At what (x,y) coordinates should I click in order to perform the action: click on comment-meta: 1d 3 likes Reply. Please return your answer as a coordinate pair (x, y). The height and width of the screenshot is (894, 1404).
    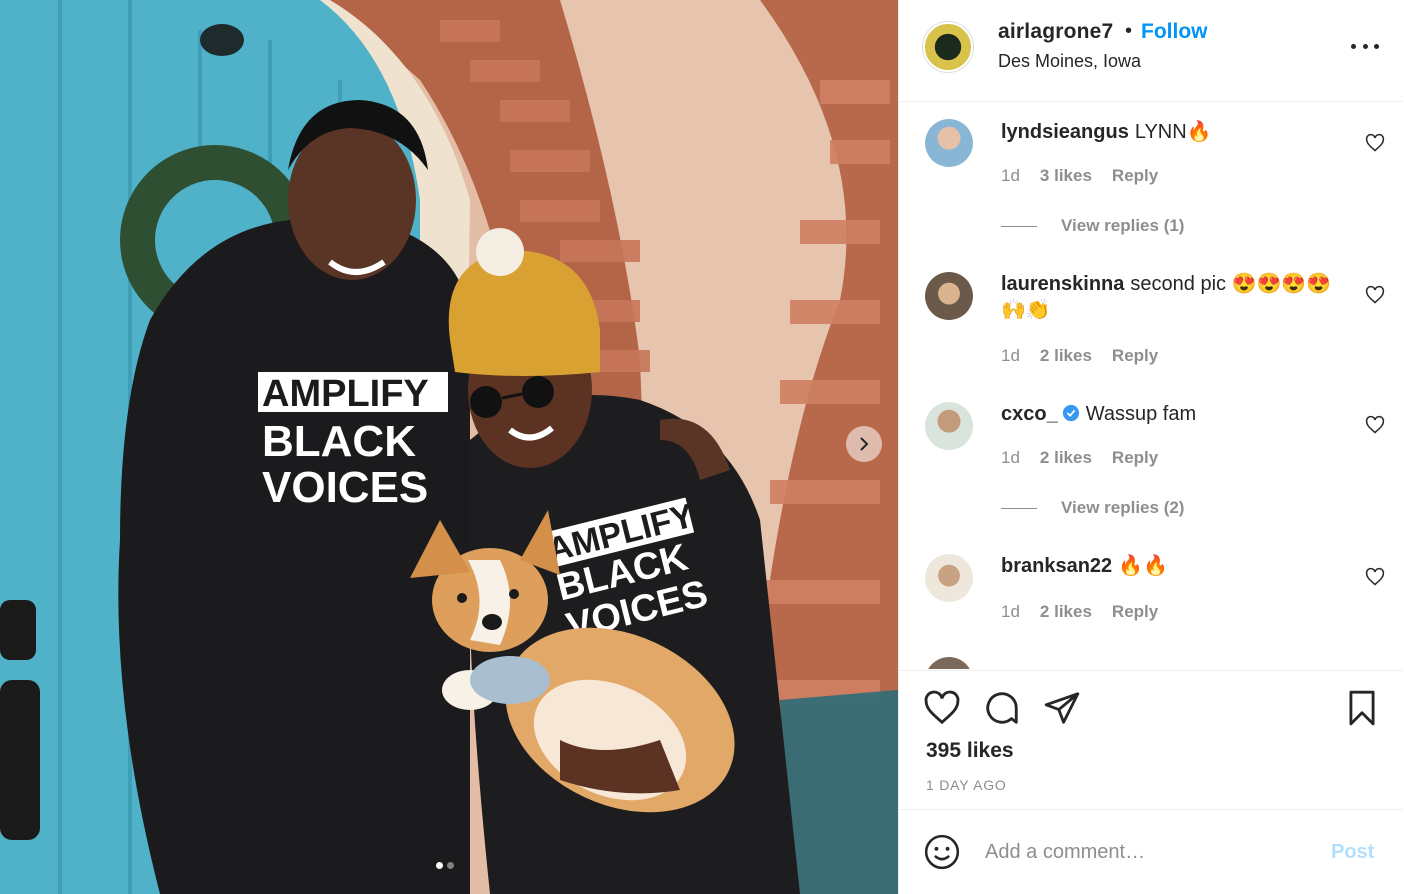
    Looking at the image, I should click on (1079, 176).